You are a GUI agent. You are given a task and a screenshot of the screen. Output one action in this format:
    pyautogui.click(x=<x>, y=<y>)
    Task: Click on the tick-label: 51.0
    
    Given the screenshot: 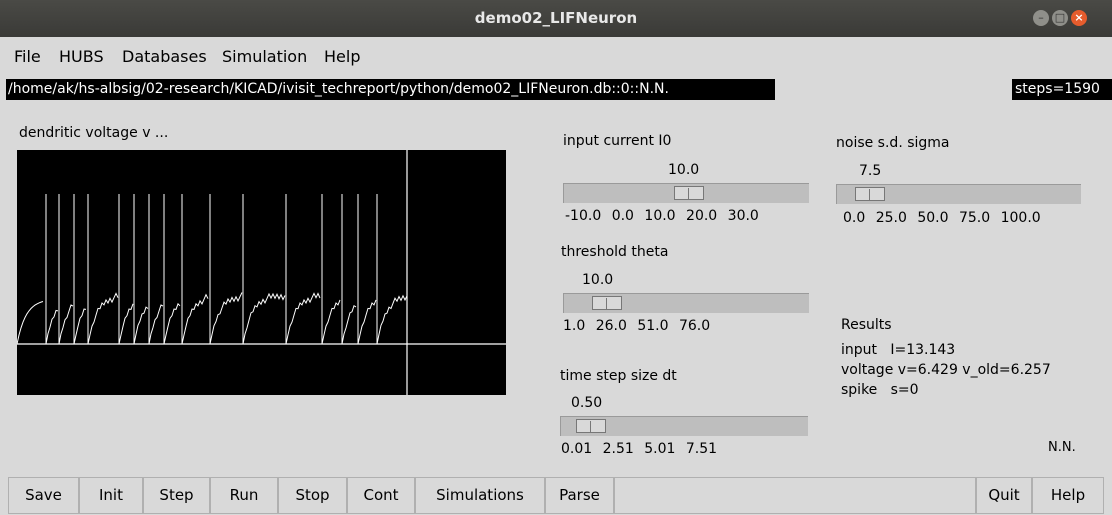 What is the action you would take?
    pyautogui.click(x=653, y=326)
    